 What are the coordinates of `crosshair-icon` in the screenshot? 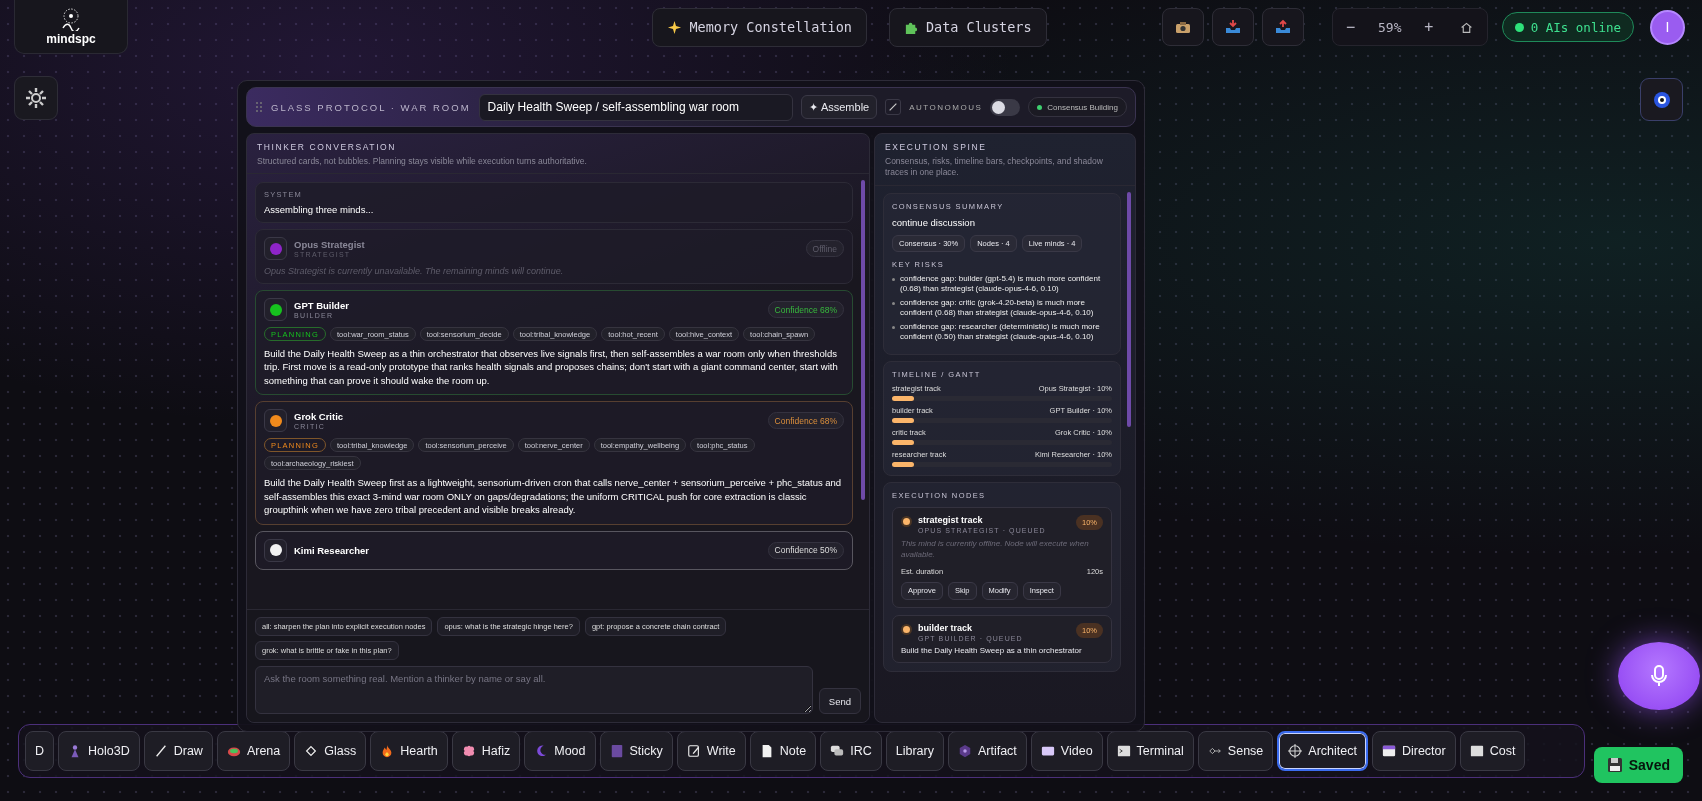 It's located at (1295, 751).